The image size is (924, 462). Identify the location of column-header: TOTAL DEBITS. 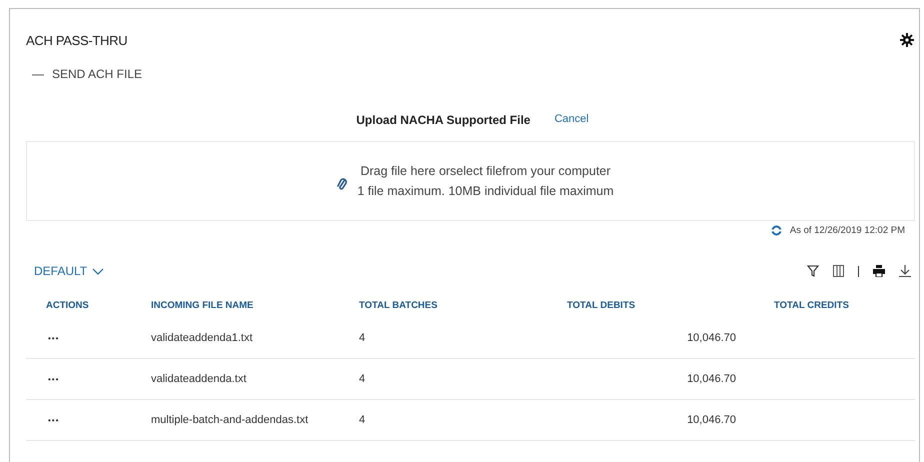
(670, 305).